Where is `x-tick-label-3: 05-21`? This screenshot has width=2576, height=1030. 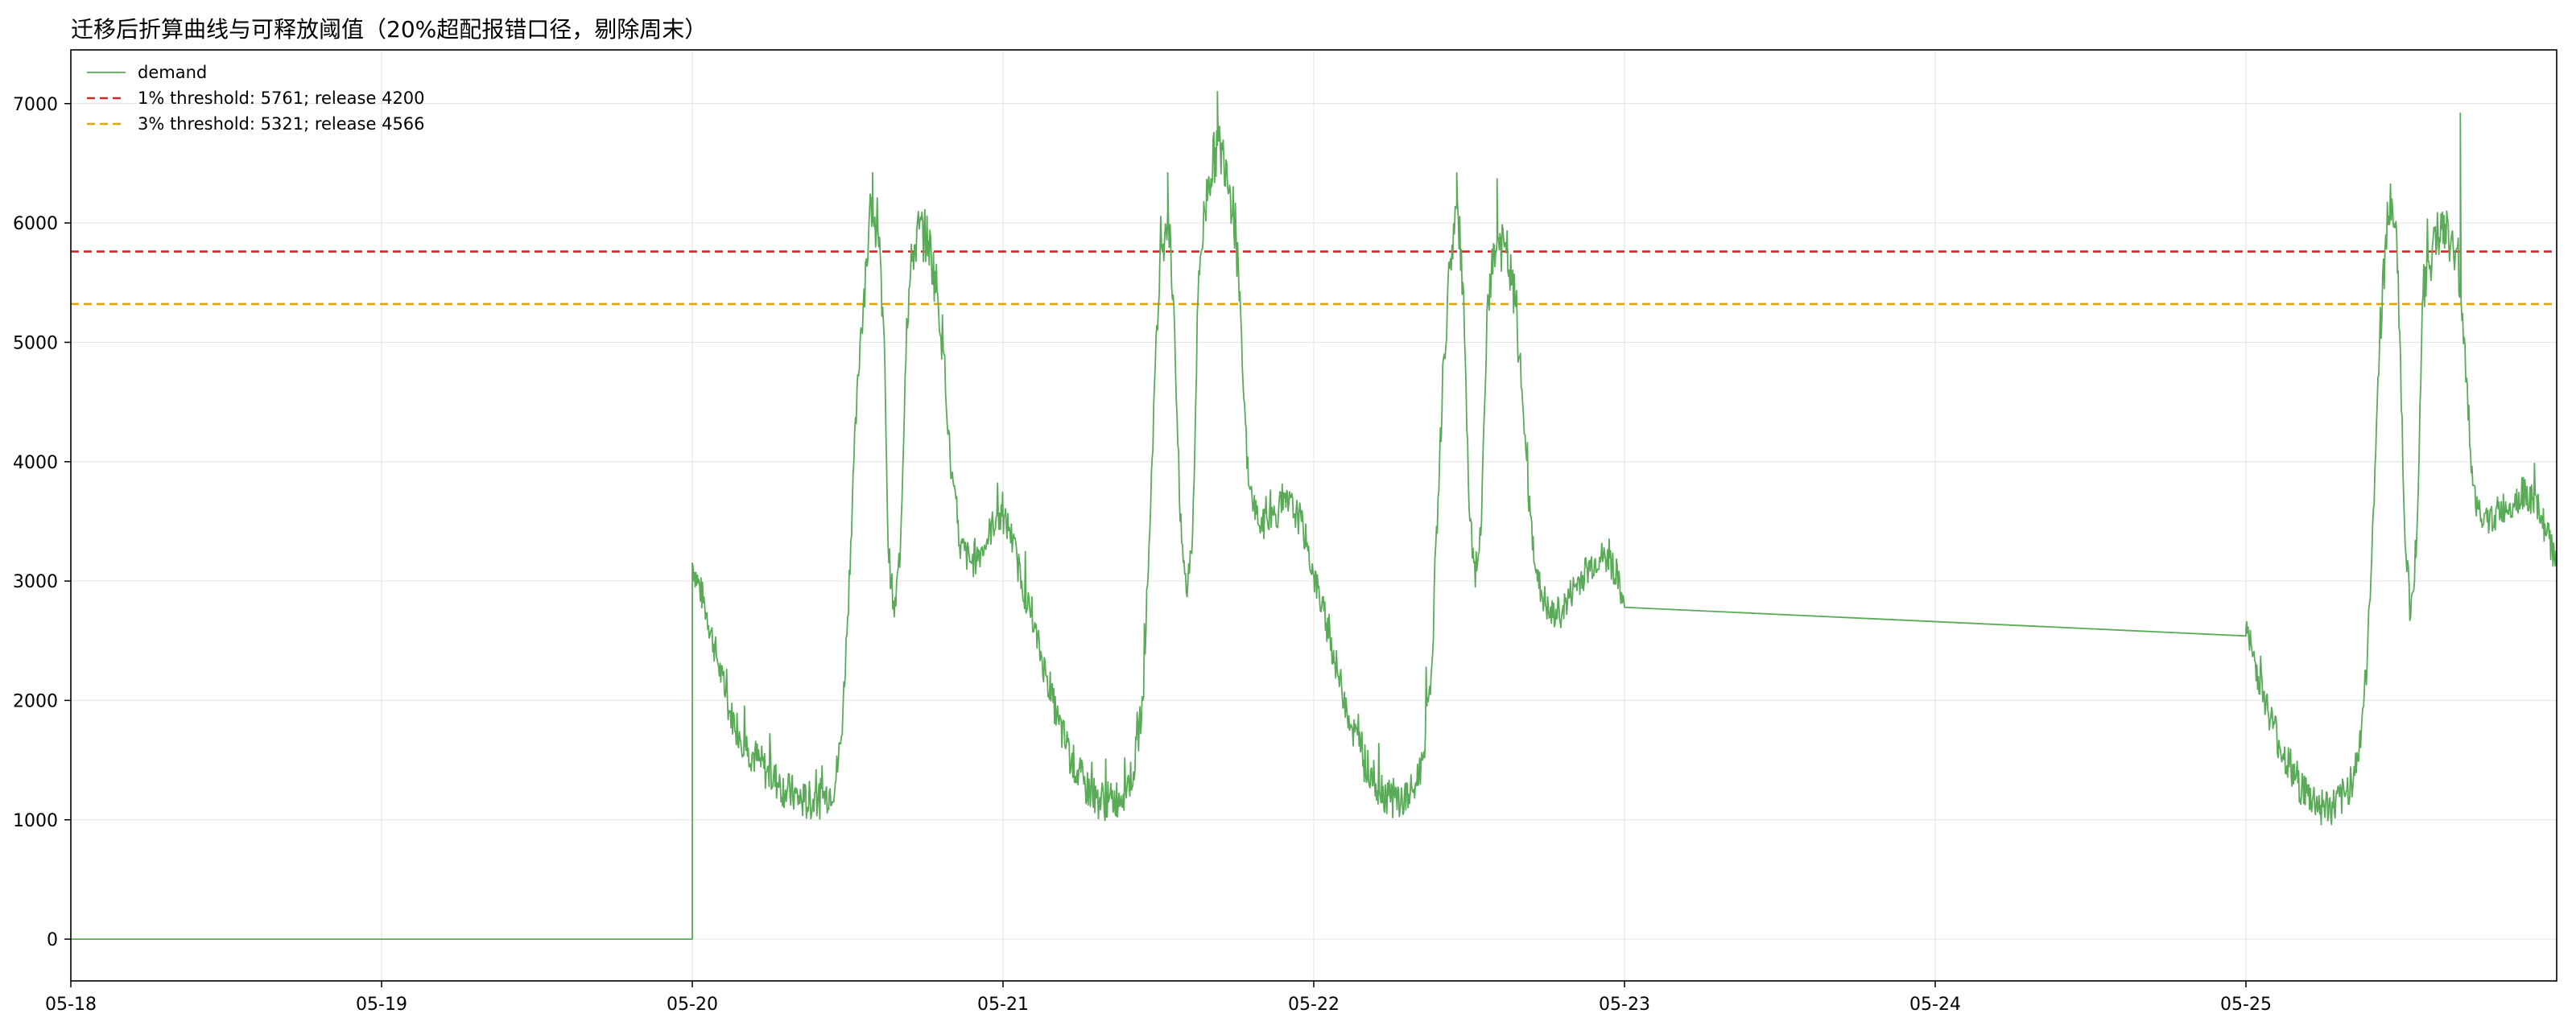
x-tick-label-3: 05-21 is located at coordinates (1003, 1005).